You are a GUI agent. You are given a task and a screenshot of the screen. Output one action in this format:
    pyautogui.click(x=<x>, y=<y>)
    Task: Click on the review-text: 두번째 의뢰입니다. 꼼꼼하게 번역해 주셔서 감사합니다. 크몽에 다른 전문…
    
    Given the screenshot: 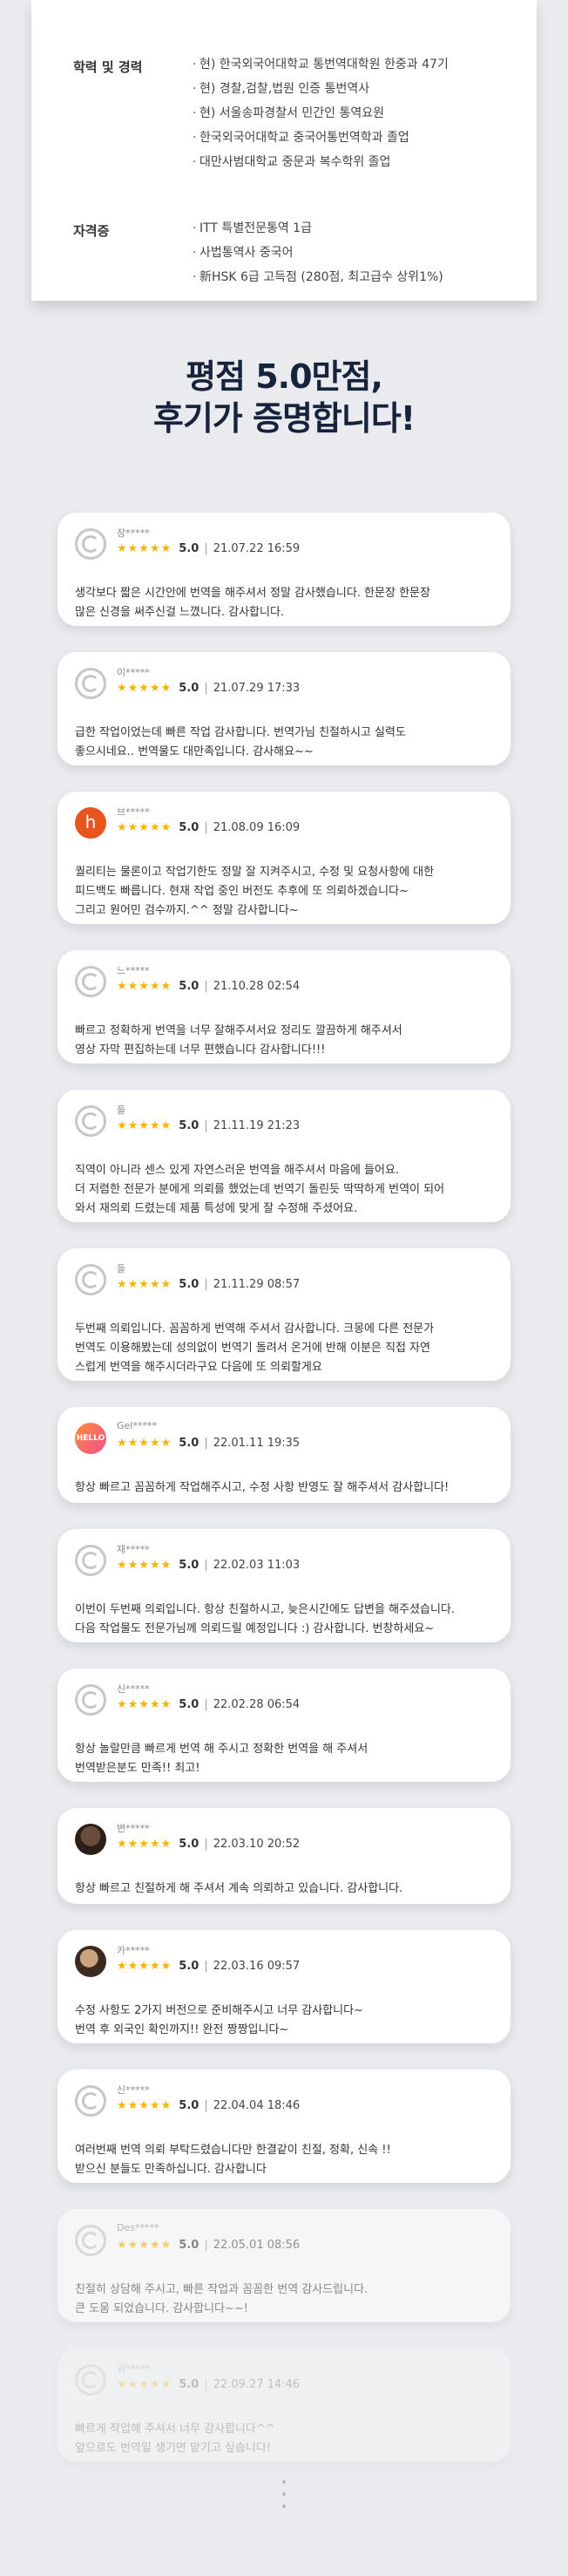 What is the action you would take?
    pyautogui.click(x=288, y=1348)
    